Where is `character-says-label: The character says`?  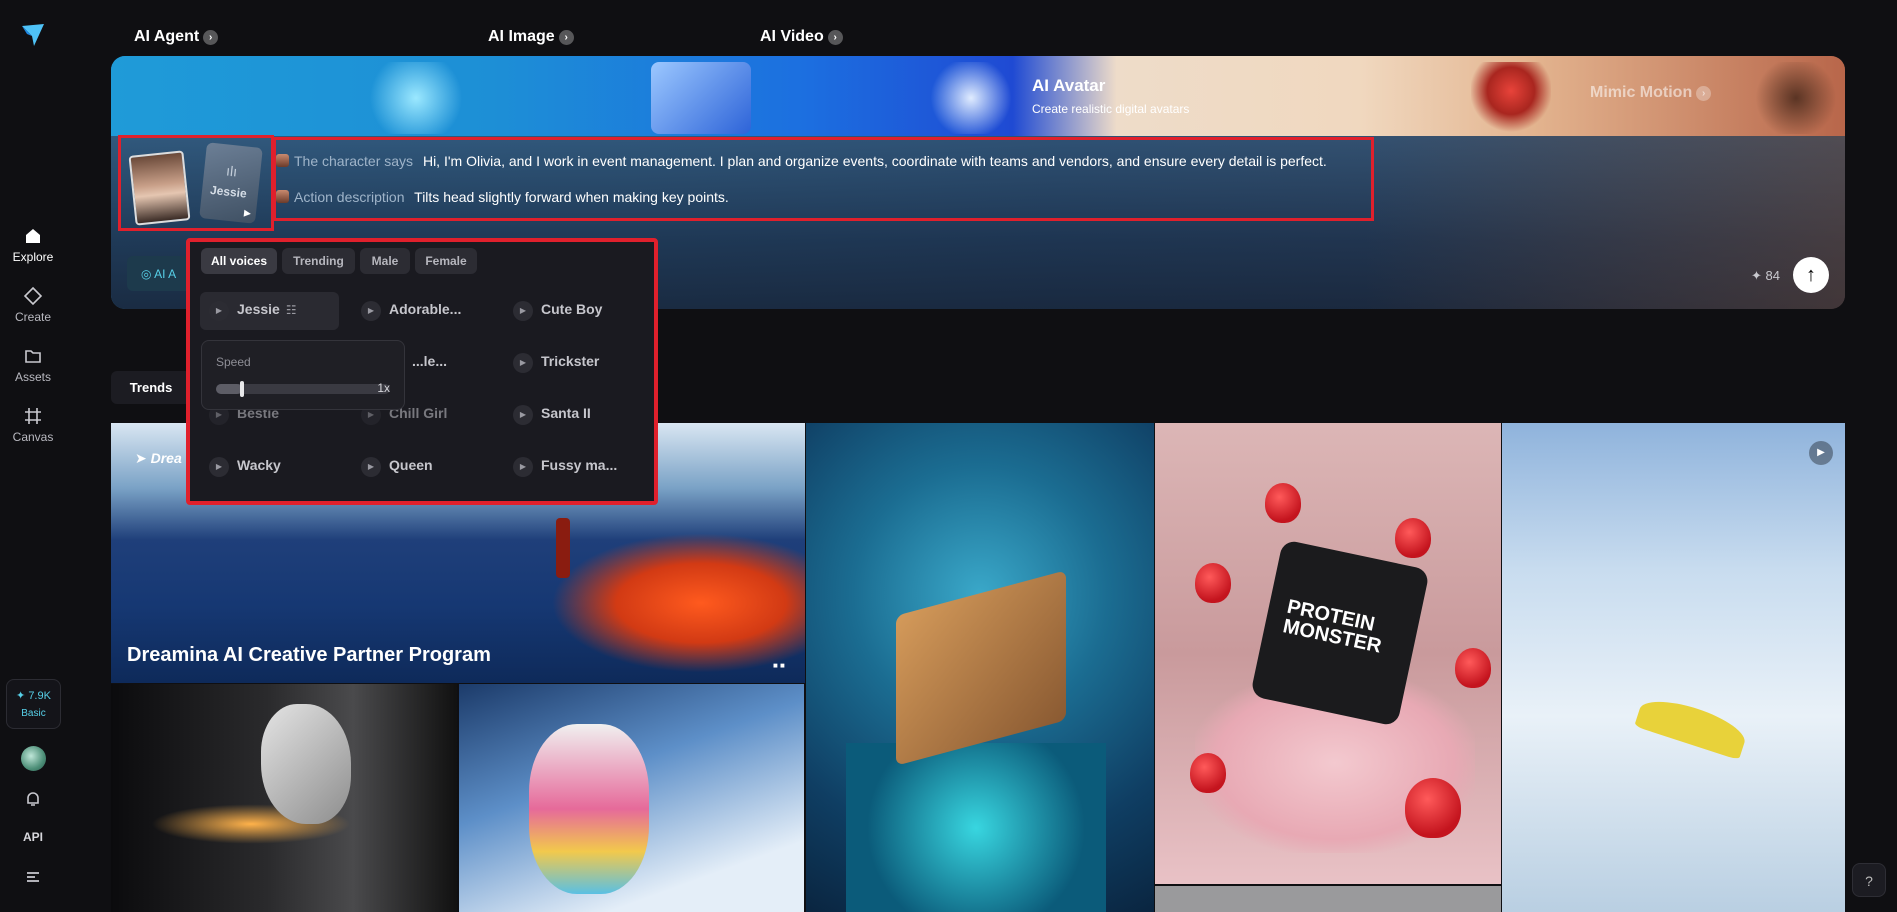 character-says-label: The character says is located at coordinates (354, 161).